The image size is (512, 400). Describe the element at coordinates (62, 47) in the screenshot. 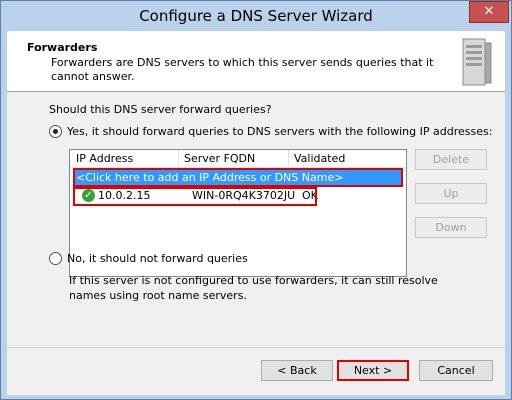

I see `page-title: Forwarders` at that location.